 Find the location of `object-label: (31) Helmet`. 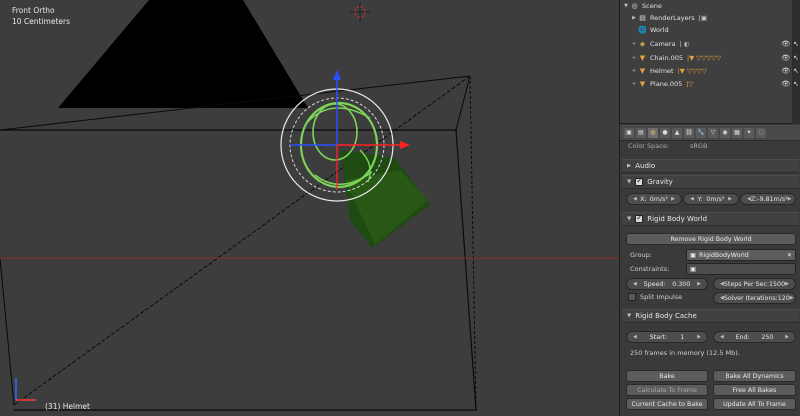

object-label: (31) Helmet is located at coordinates (67, 406).